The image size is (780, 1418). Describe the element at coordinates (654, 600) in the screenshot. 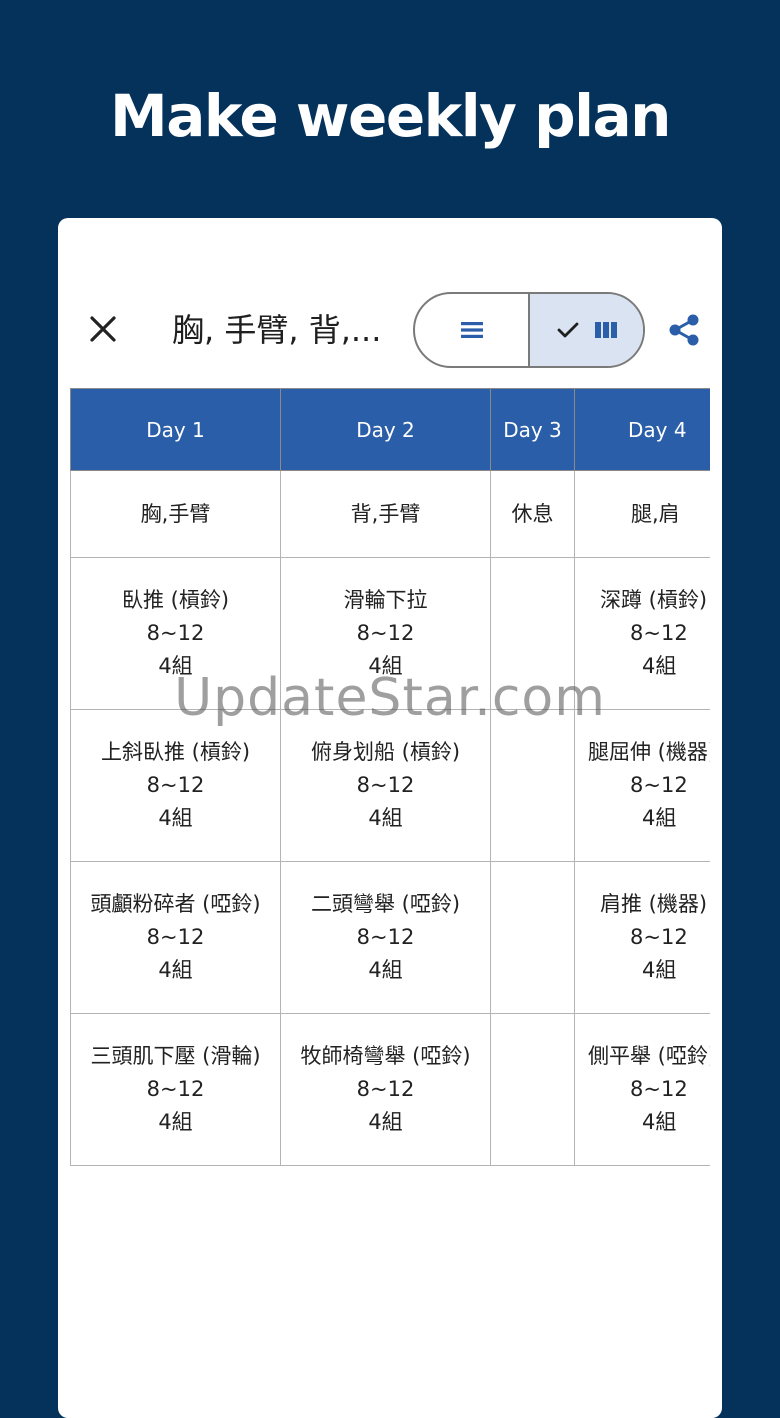

I see `exercise-name: 深蹲 (槓鈴)` at that location.